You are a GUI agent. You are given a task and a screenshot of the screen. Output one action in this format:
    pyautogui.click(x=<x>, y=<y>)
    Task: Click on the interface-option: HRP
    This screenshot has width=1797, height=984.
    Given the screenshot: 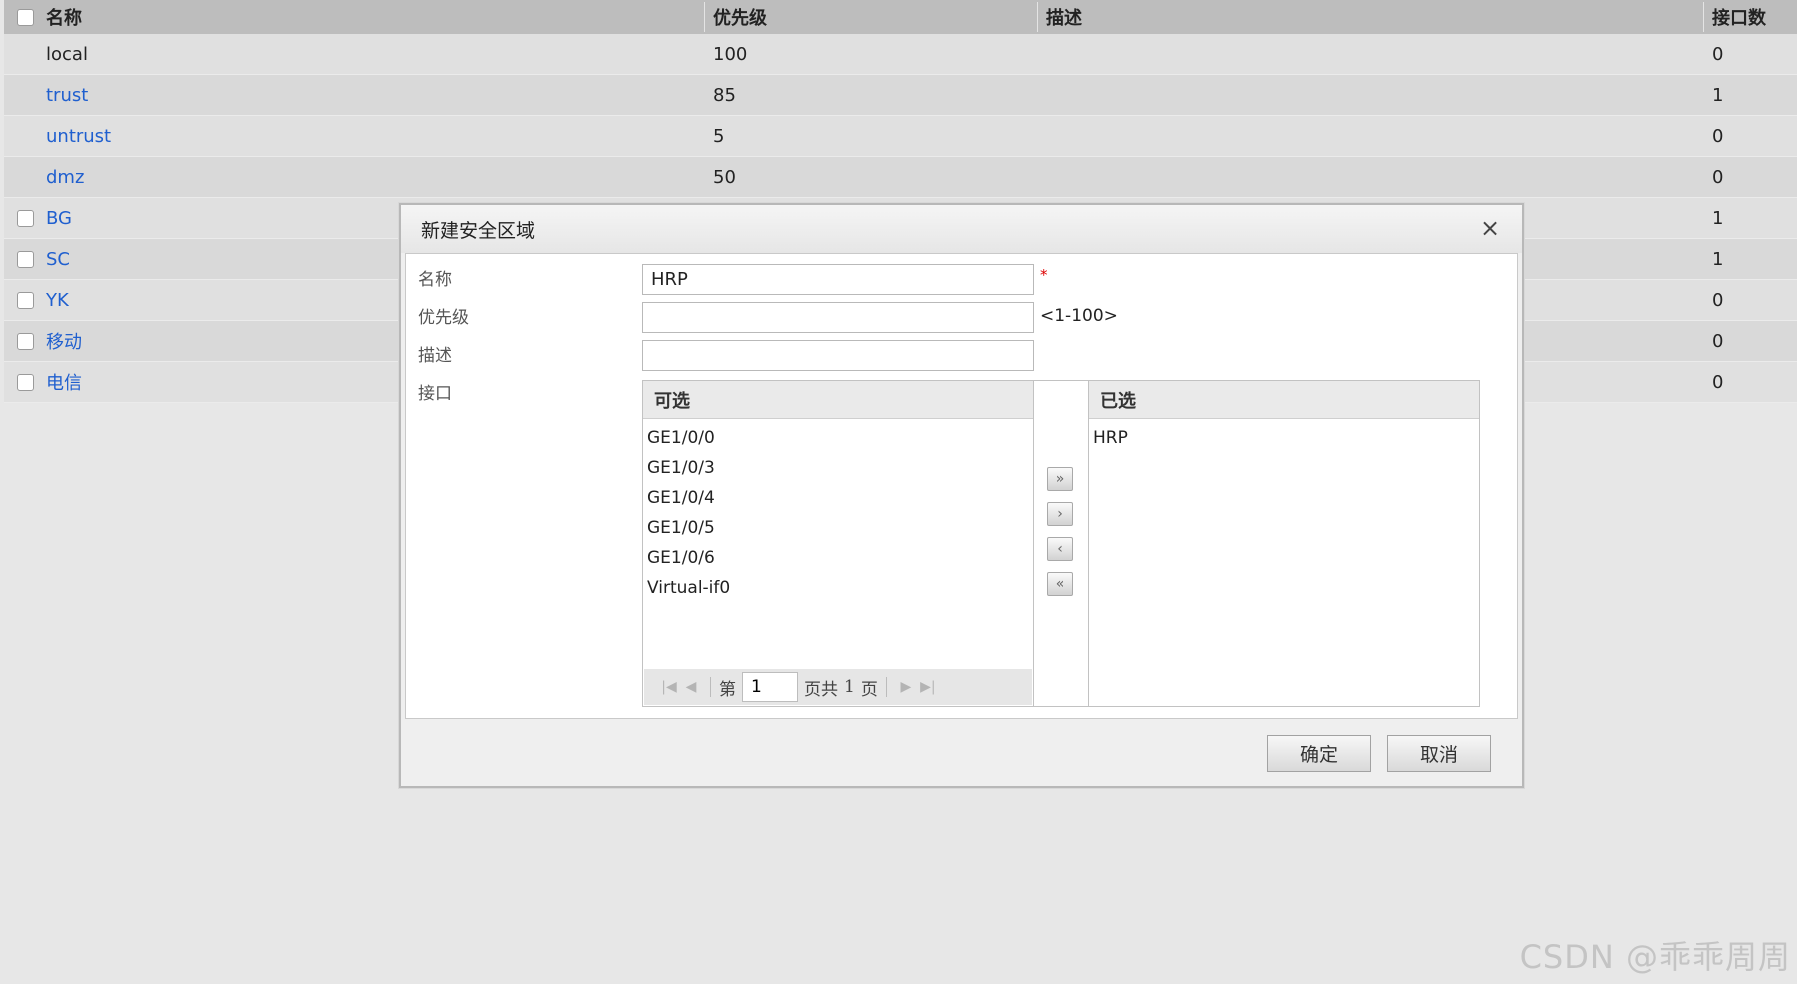 What is the action you would take?
    pyautogui.click(x=1284, y=438)
    